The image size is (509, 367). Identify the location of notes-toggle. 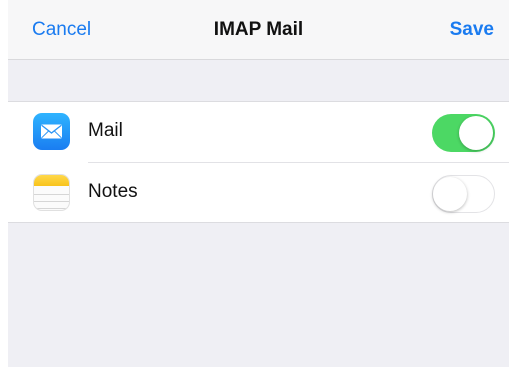
(463, 194).